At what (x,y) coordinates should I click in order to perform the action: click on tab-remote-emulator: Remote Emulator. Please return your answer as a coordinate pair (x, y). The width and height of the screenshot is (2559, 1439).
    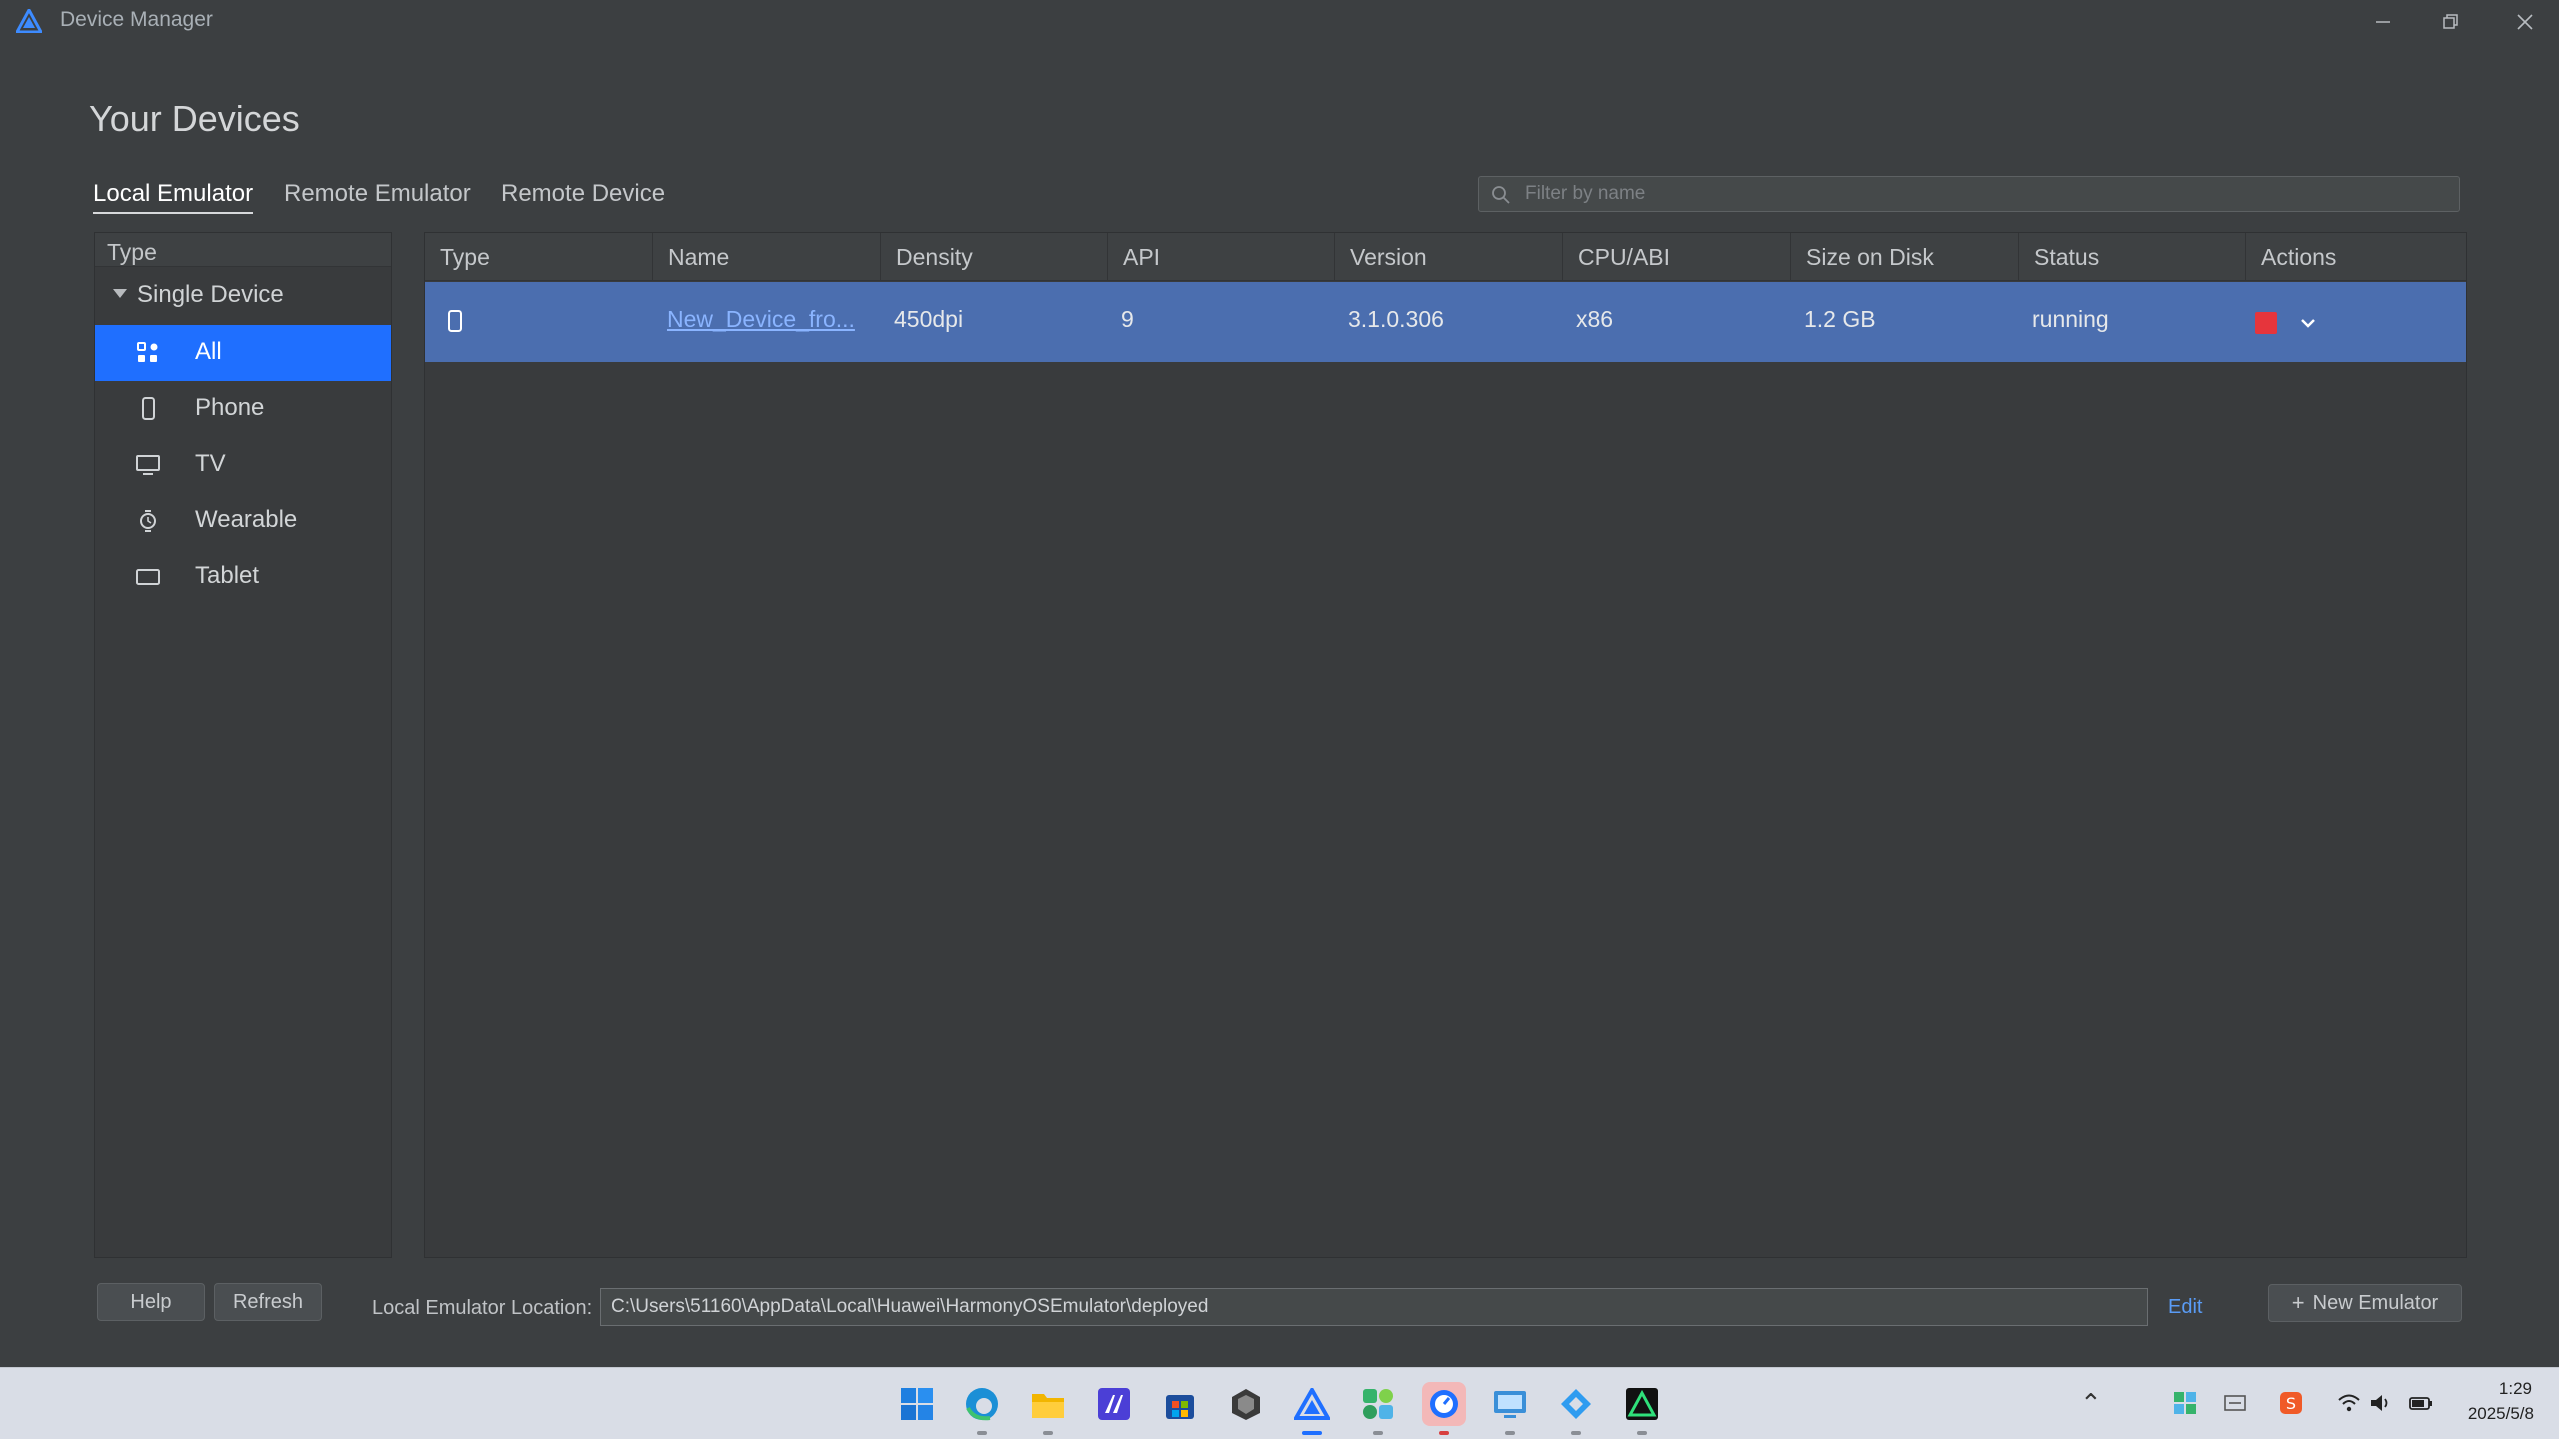
    Looking at the image, I should click on (377, 197).